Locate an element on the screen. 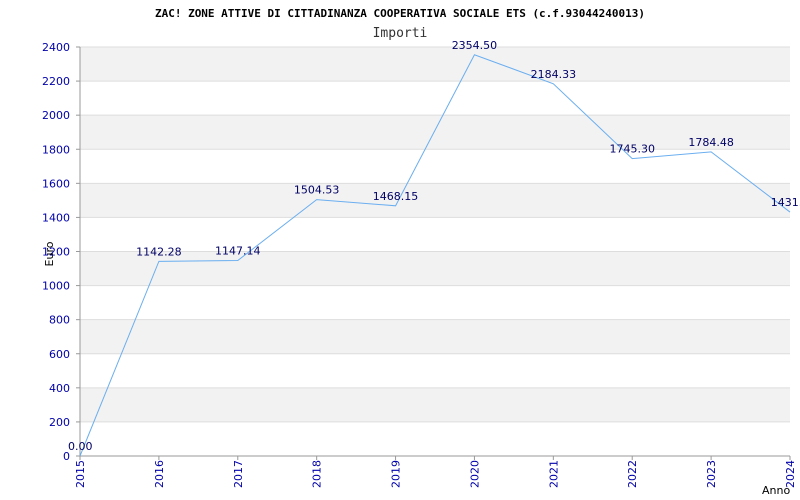 This screenshot has height=500, width=800. data-label: 1745.30 is located at coordinates (632, 149).